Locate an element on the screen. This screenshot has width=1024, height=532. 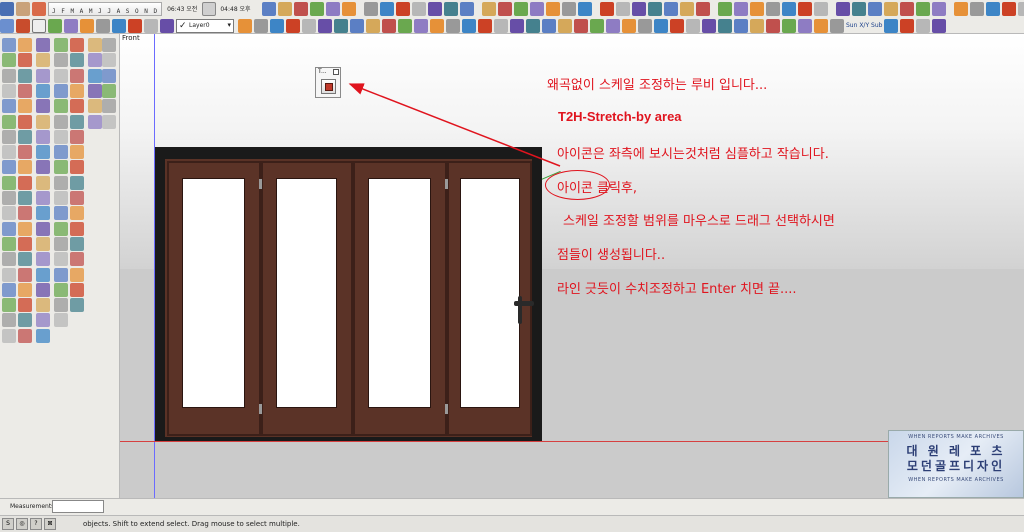
status-icon-geo: S is located at coordinates (8, 524).